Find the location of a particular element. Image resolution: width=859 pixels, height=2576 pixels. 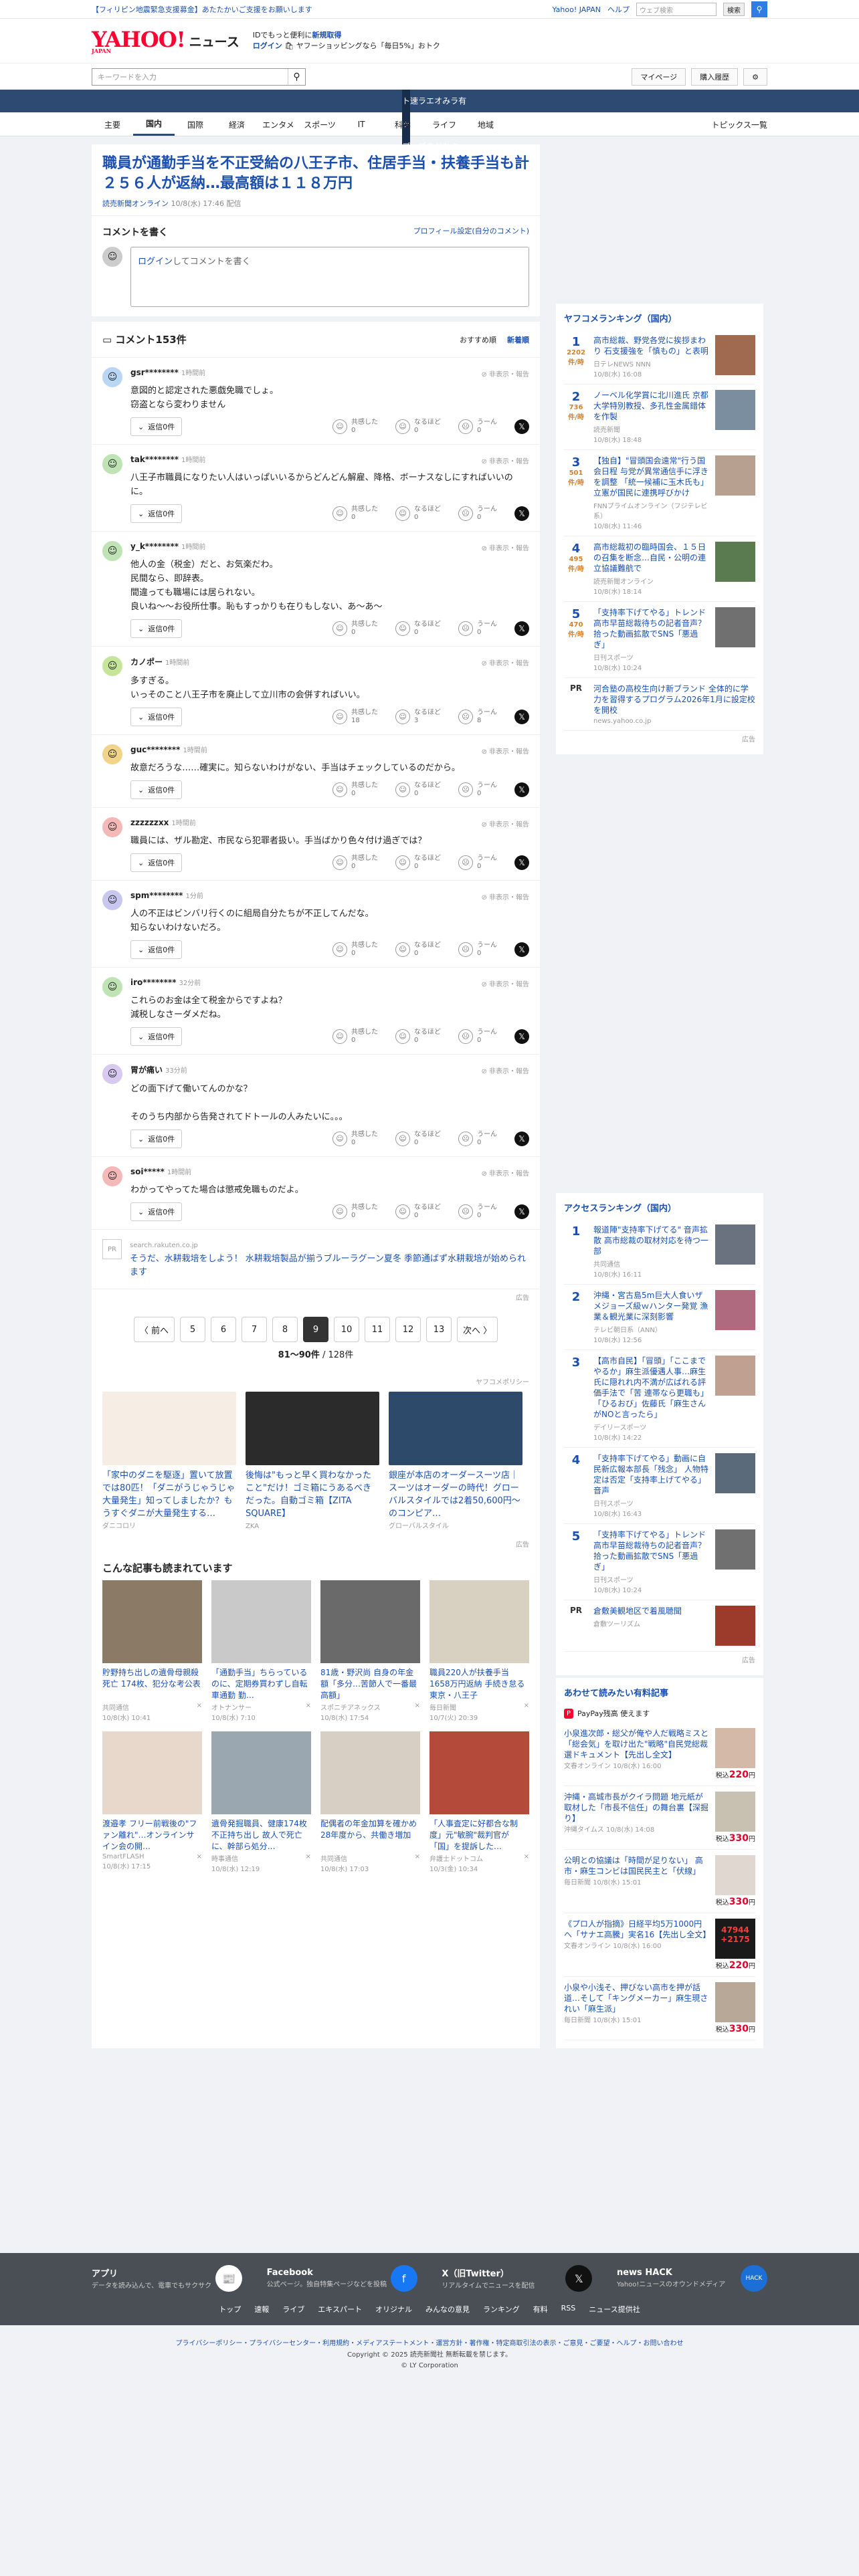

next-page-button: 次へ 〉 is located at coordinates (477, 1329).